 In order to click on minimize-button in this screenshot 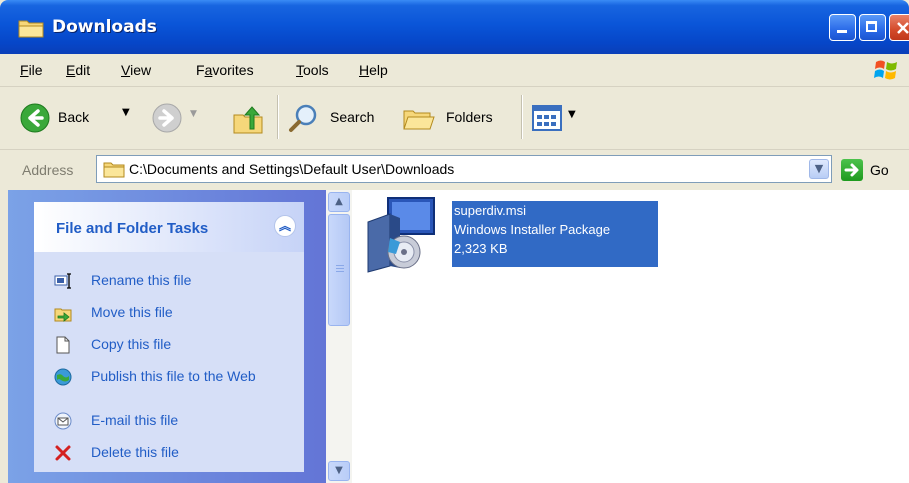, I will do `click(842, 27)`.